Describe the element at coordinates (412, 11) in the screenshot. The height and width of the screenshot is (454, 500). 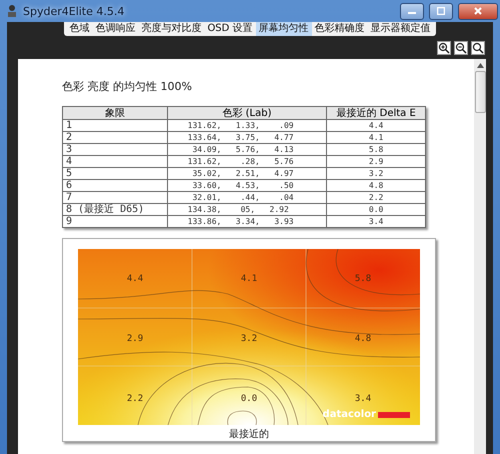
I see `minimize-button` at that location.